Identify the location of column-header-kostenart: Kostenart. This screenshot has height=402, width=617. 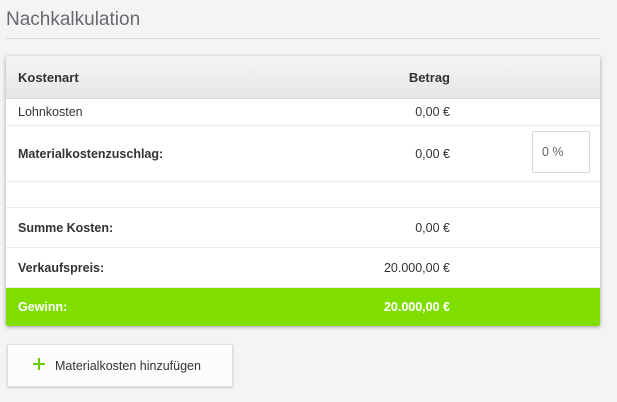
(48, 77).